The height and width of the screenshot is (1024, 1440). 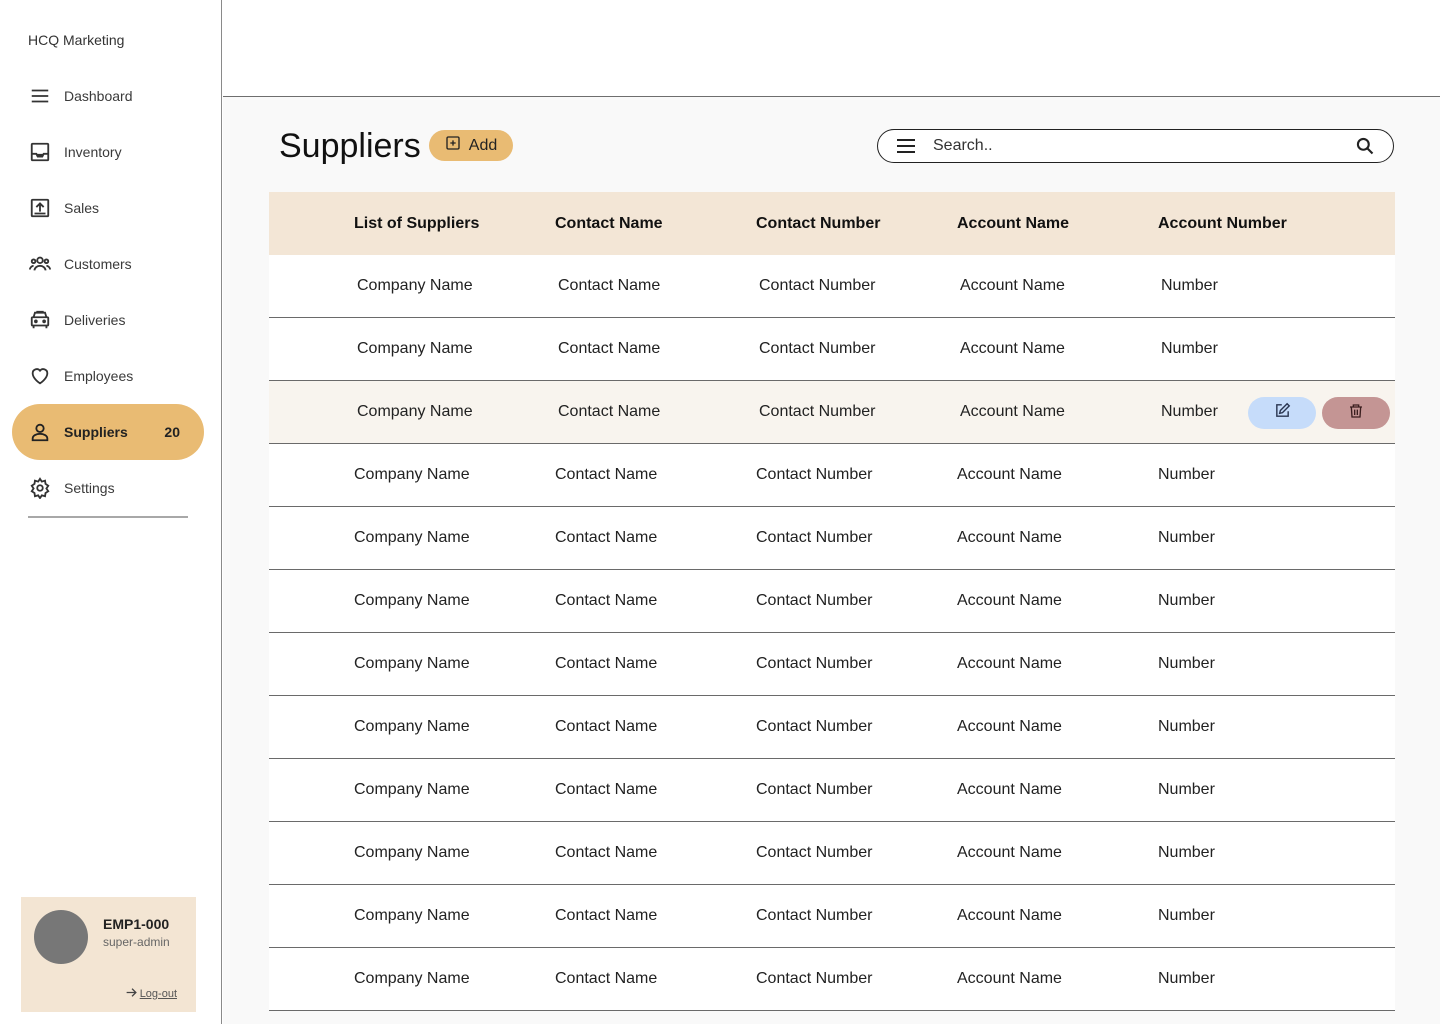 I want to click on page-title: Suppliers, so click(x=350, y=146).